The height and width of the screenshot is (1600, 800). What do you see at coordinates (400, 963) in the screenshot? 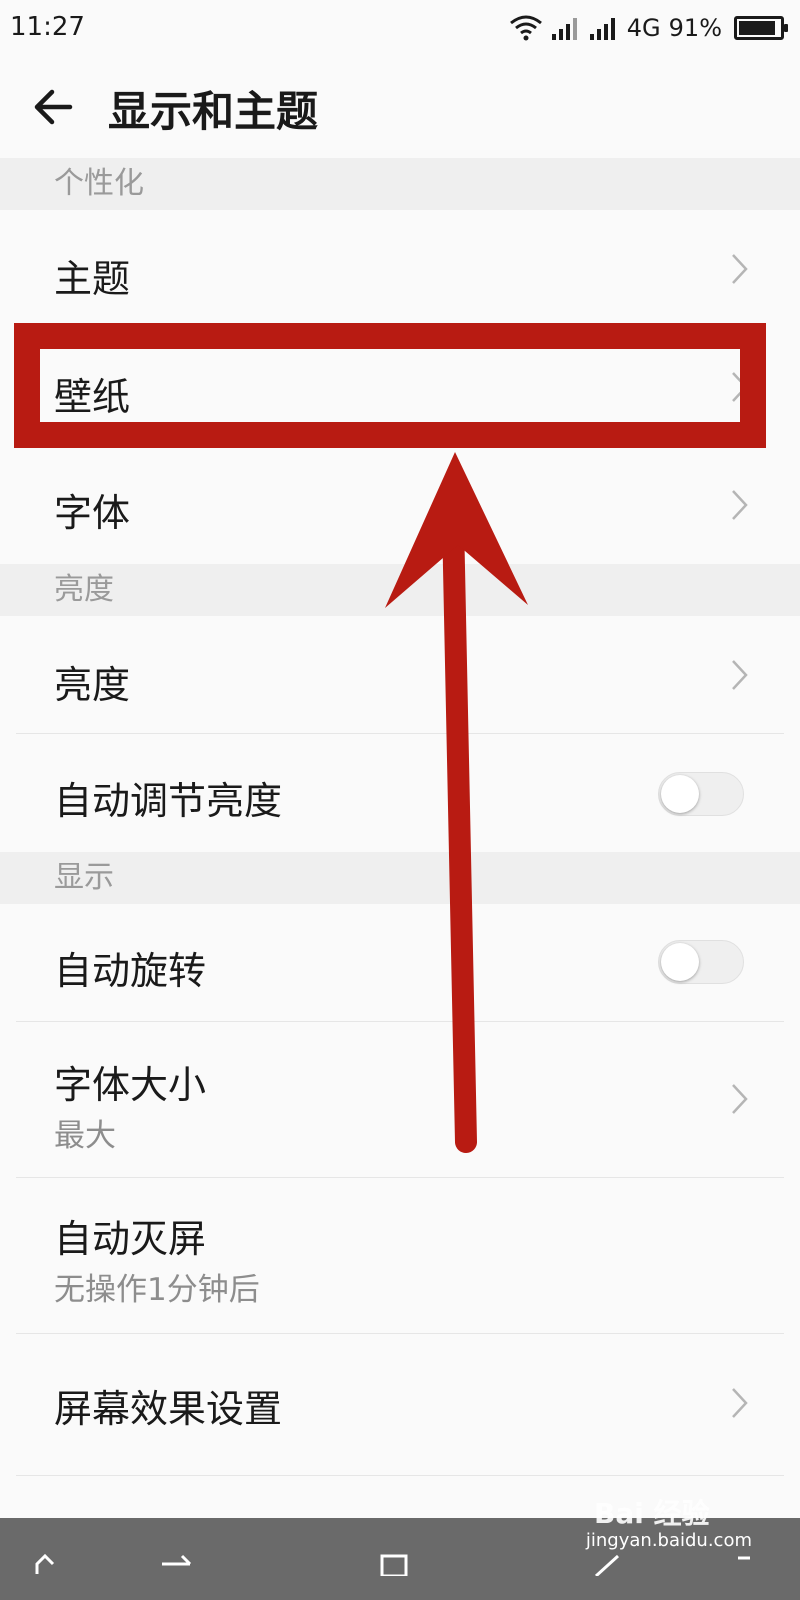
I see `settings-item-auto-rotate: 自动旋转` at bounding box center [400, 963].